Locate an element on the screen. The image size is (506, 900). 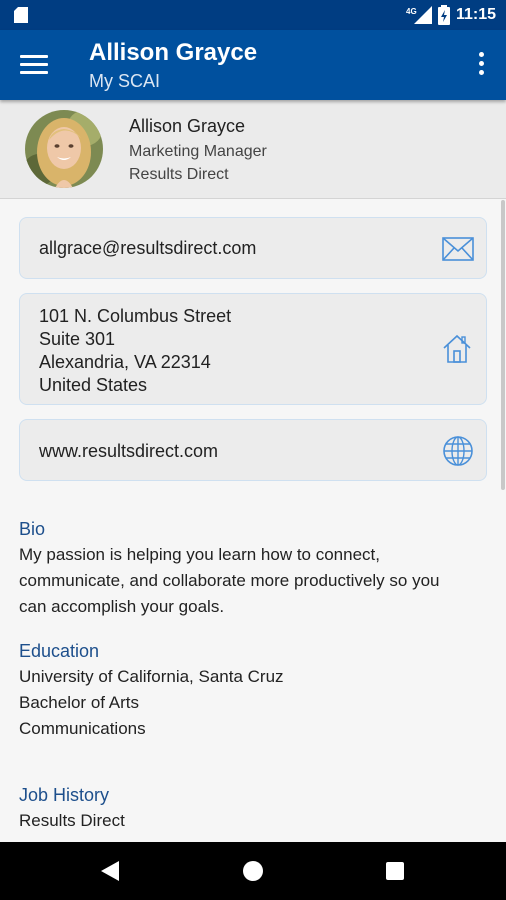
avatar is located at coordinates (64, 149).